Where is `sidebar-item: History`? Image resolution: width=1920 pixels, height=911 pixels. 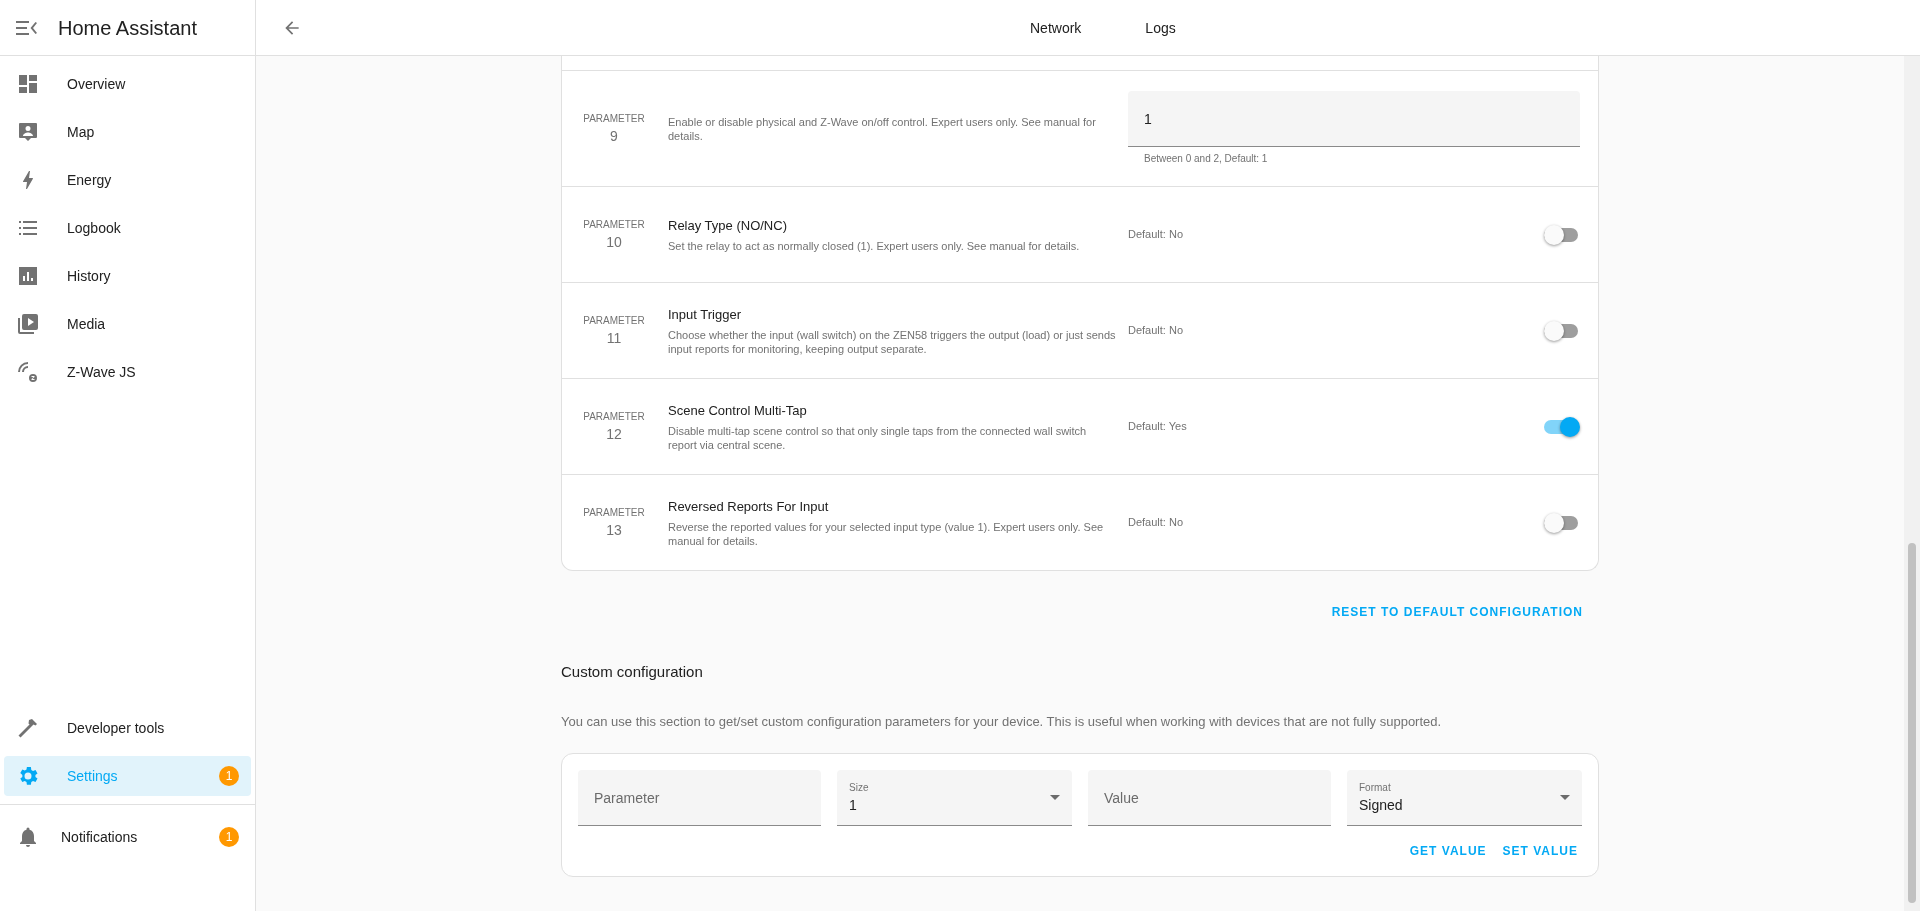 sidebar-item: History is located at coordinates (127, 276).